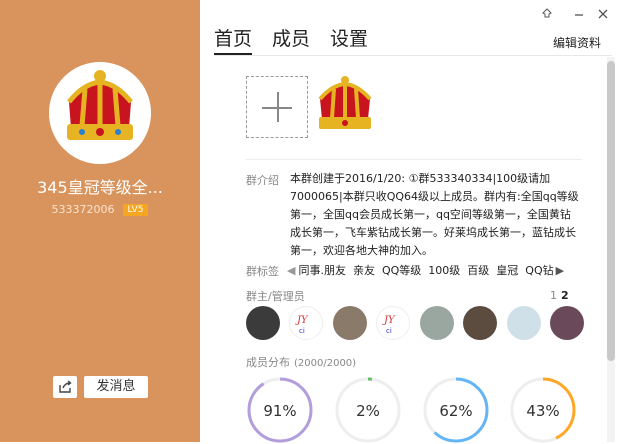 The image size is (620, 444). Describe the element at coordinates (579, 16) in the screenshot. I see `minimize-icon` at that location.